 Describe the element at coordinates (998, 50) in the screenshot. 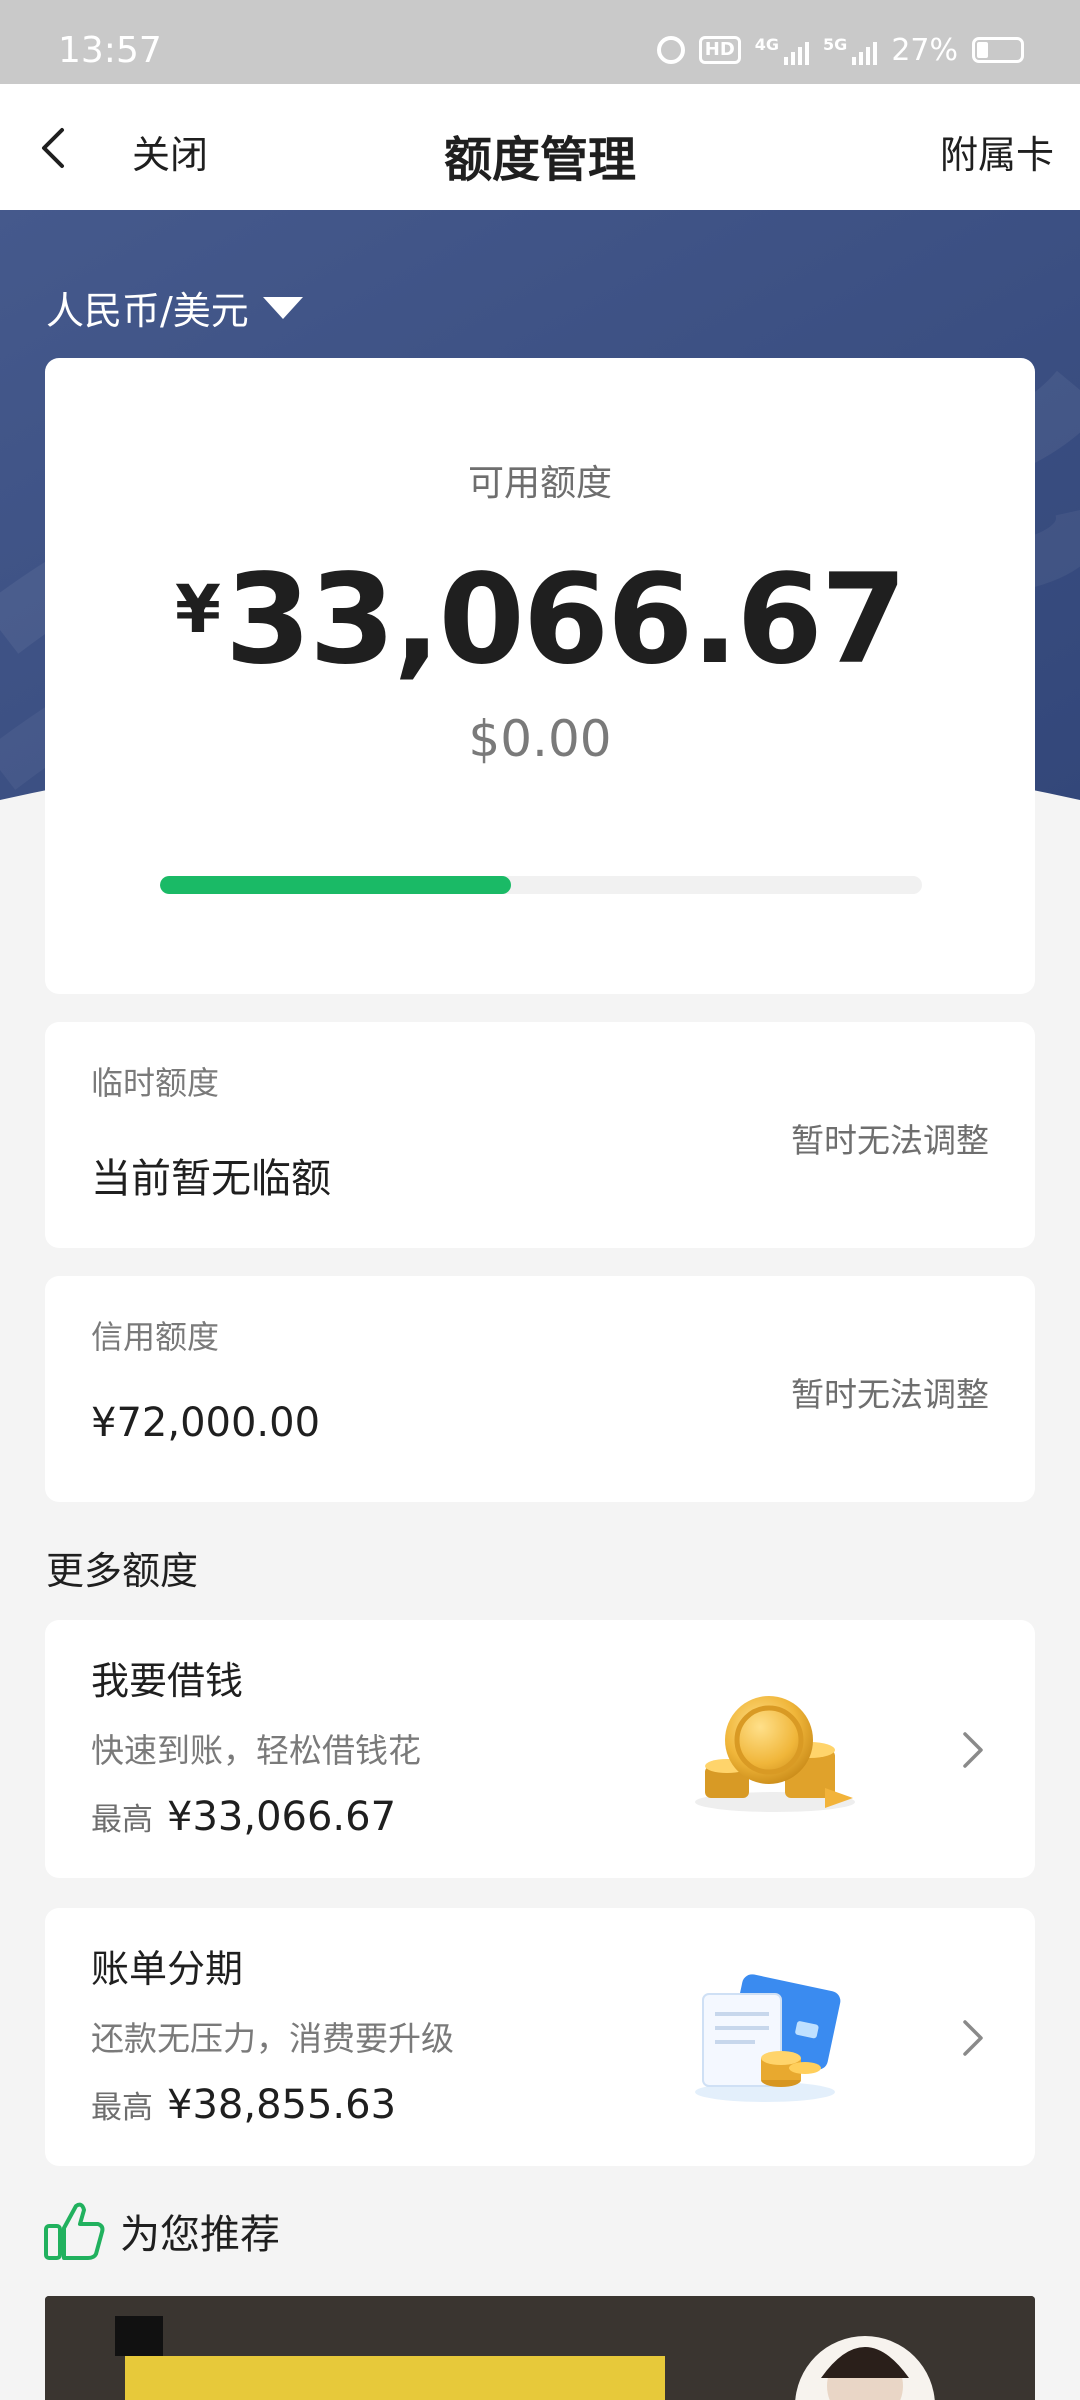

I see `battery-icon` at that location.